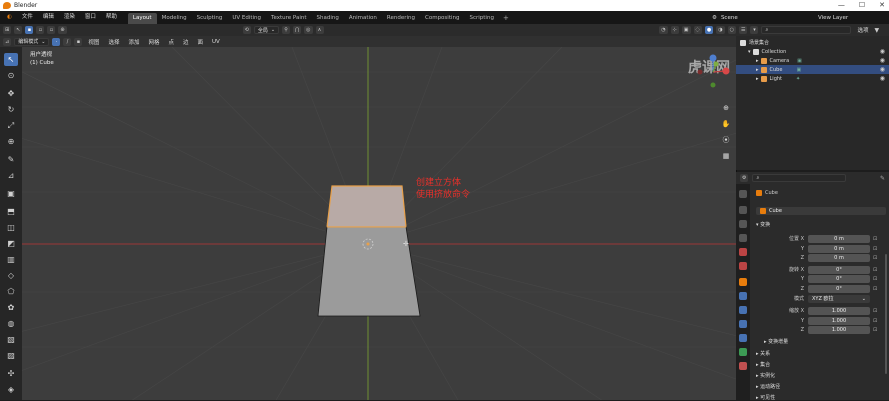 This screenshot has width=889, height=401. What do you see at coordinates (246, 18) in the screenshot?
I see `tab-uv-editing: UV Editing` at bounding box center [246, 18].